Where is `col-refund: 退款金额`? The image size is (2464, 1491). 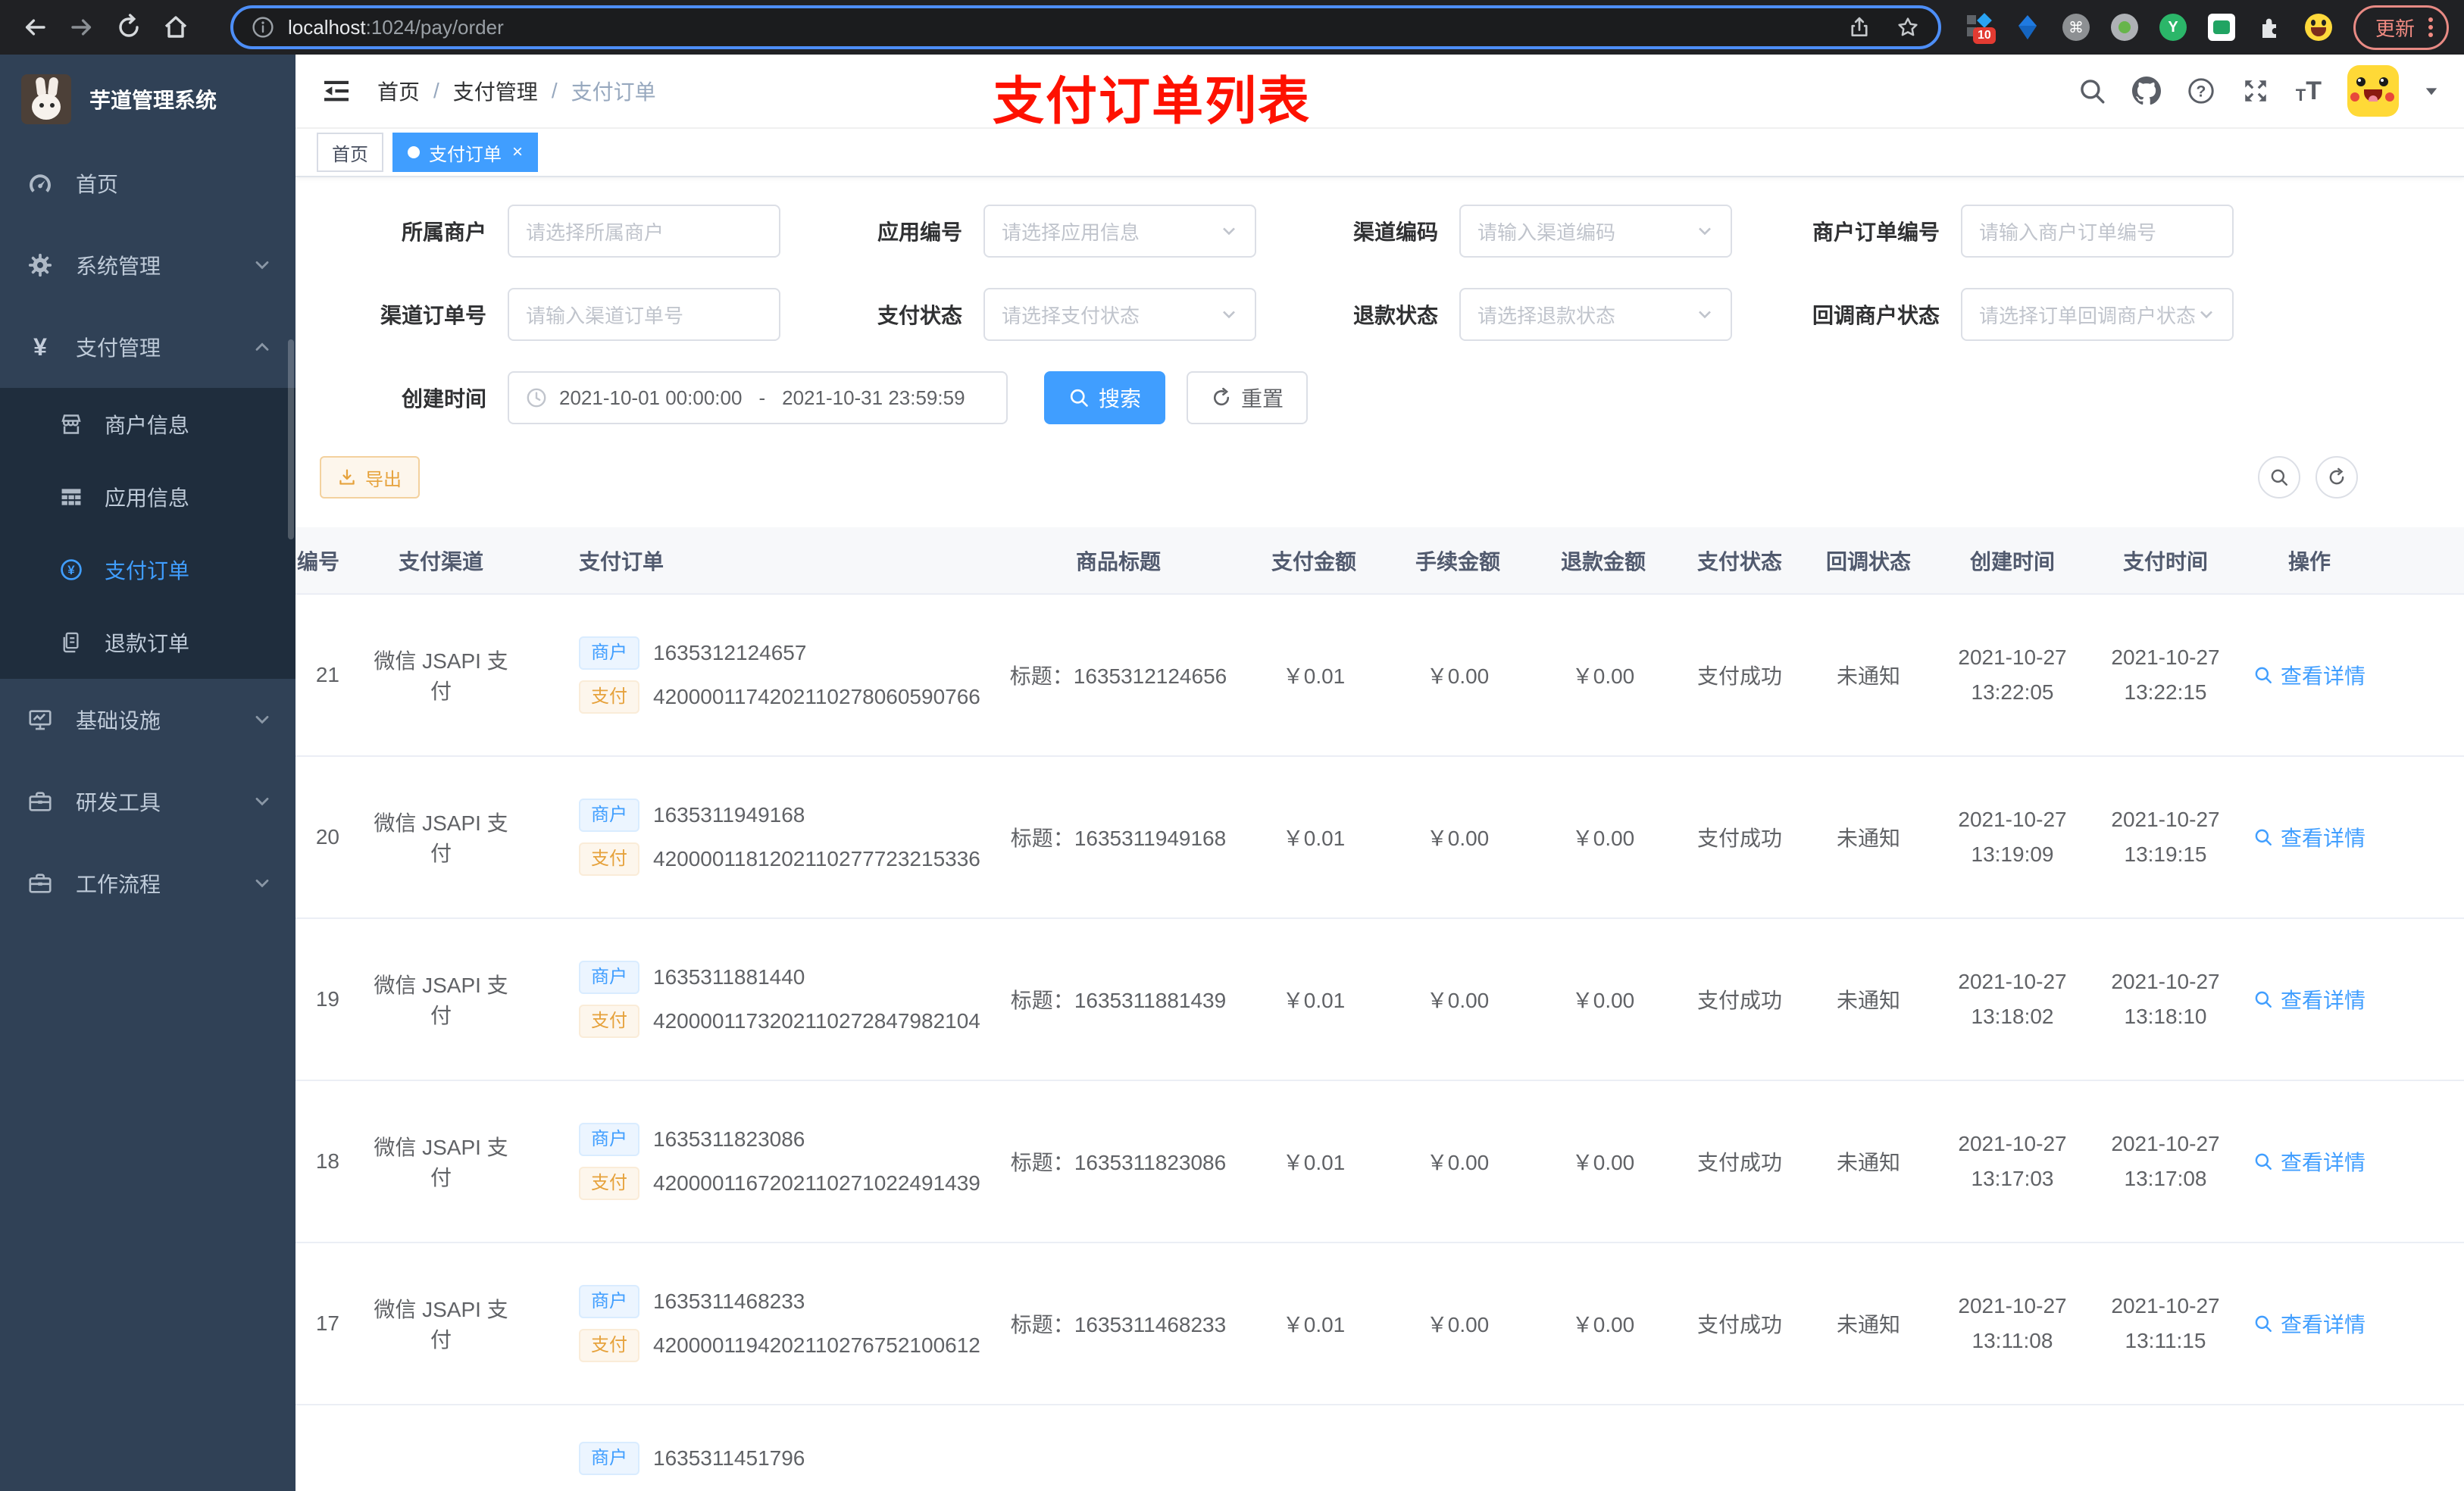 col-refund: 退款金额 is located at coordinates (1603, 561).